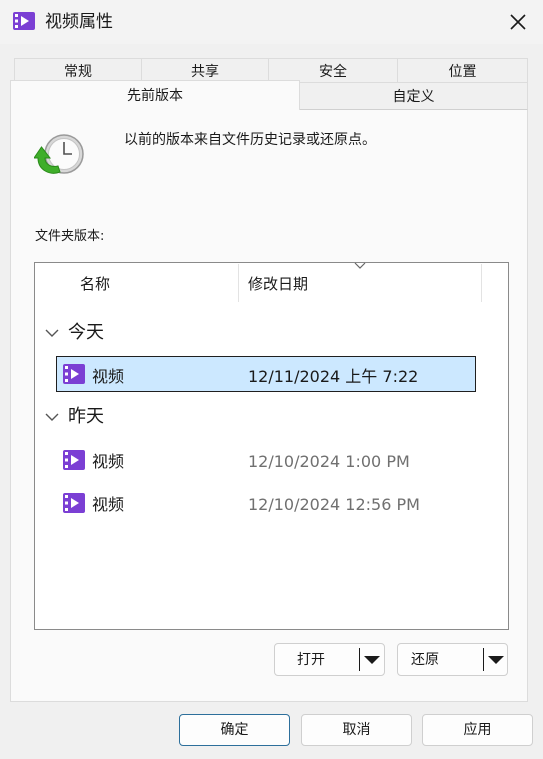  I want to click on tab-sharing: 共享, so click(205, 70).